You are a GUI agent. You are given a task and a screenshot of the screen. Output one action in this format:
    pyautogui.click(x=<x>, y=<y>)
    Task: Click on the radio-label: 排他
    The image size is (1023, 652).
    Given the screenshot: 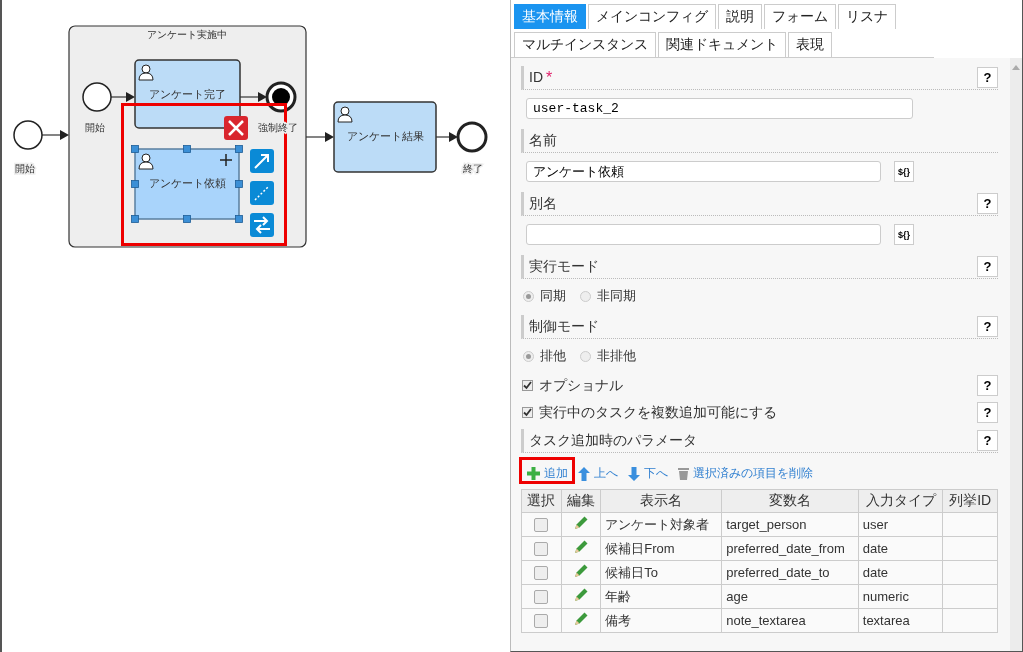 What is the action you would take?
    pyautogui.click(x=553, y=356)
    